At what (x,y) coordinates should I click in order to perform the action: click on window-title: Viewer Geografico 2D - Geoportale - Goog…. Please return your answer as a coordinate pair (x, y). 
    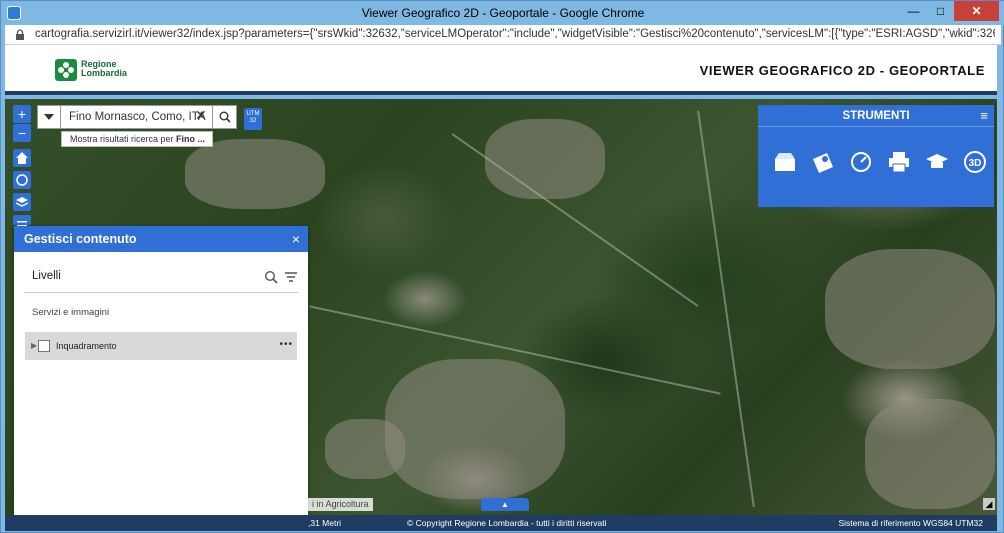
    Looking at the image, I should click on (503, 13).